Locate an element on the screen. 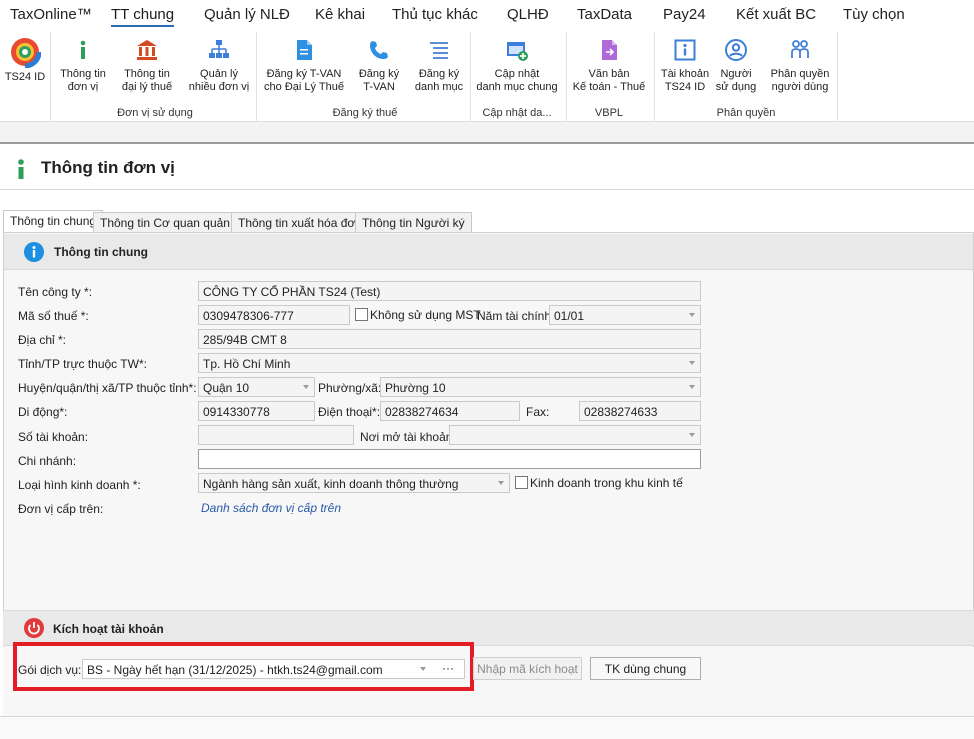  chi-nhanh-field is located at coordinates (449, 459).